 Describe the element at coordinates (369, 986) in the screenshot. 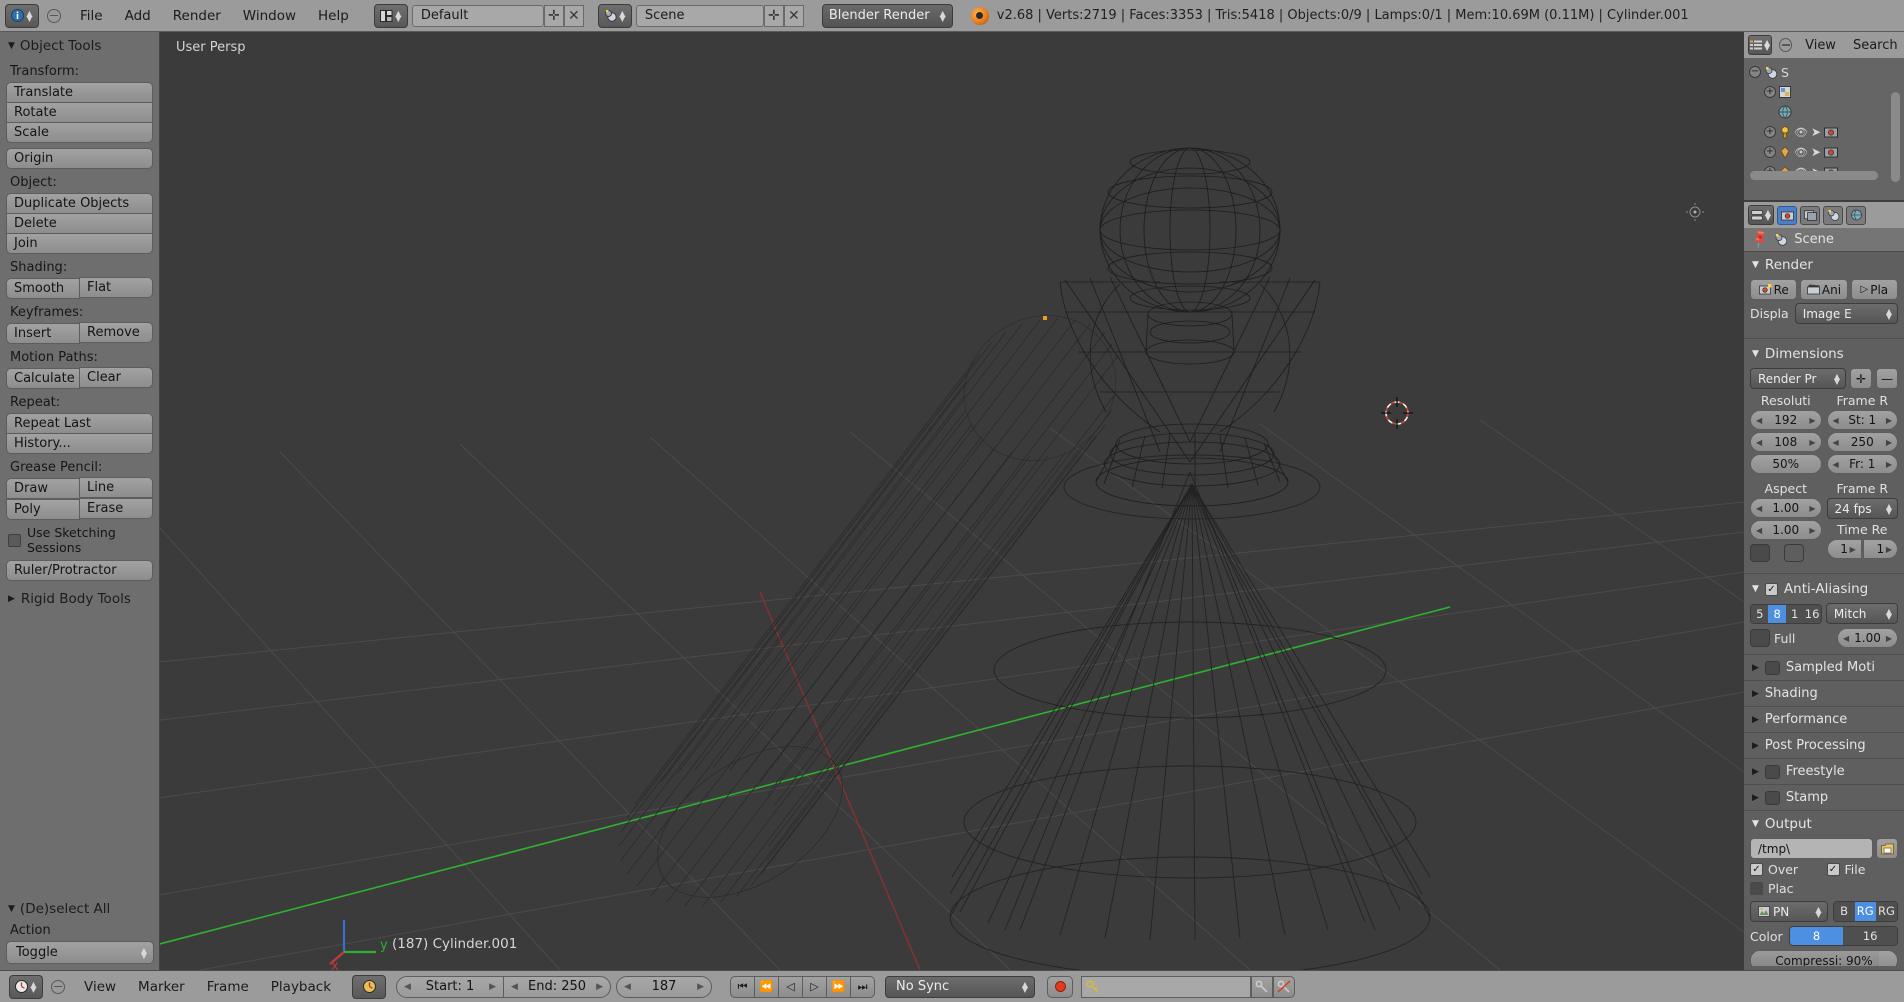

I see `use-preview-range-icon` at that location.